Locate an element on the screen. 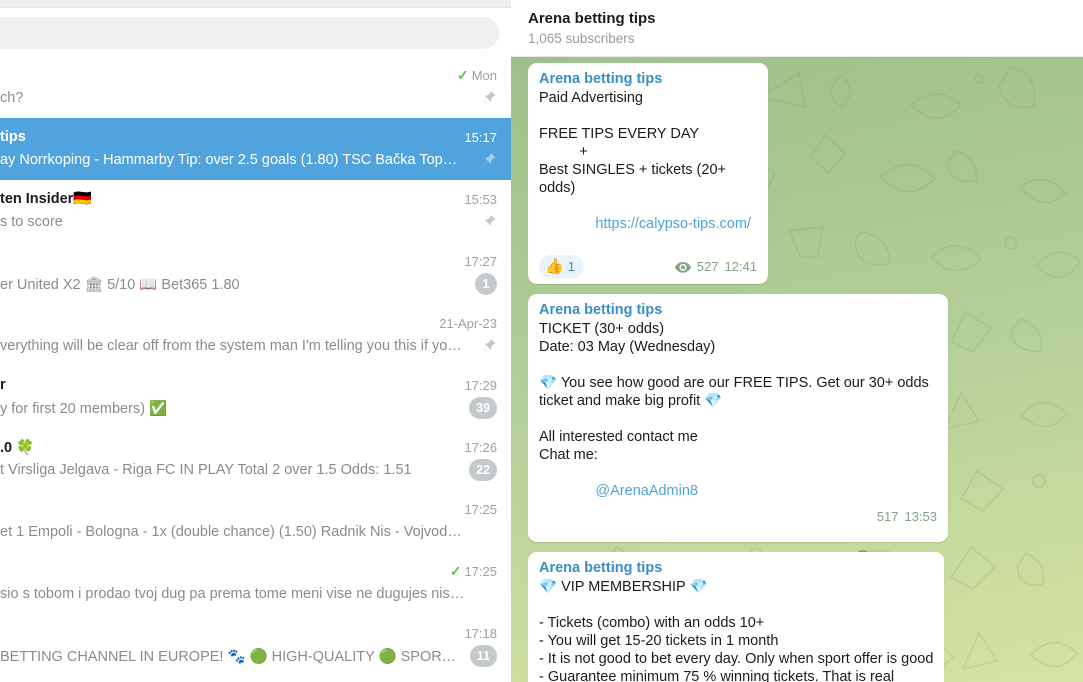 The width and height of the screenshot is (1083, 682). chat-timestamp: ✓ Mon is located at coordinates (477, 75).